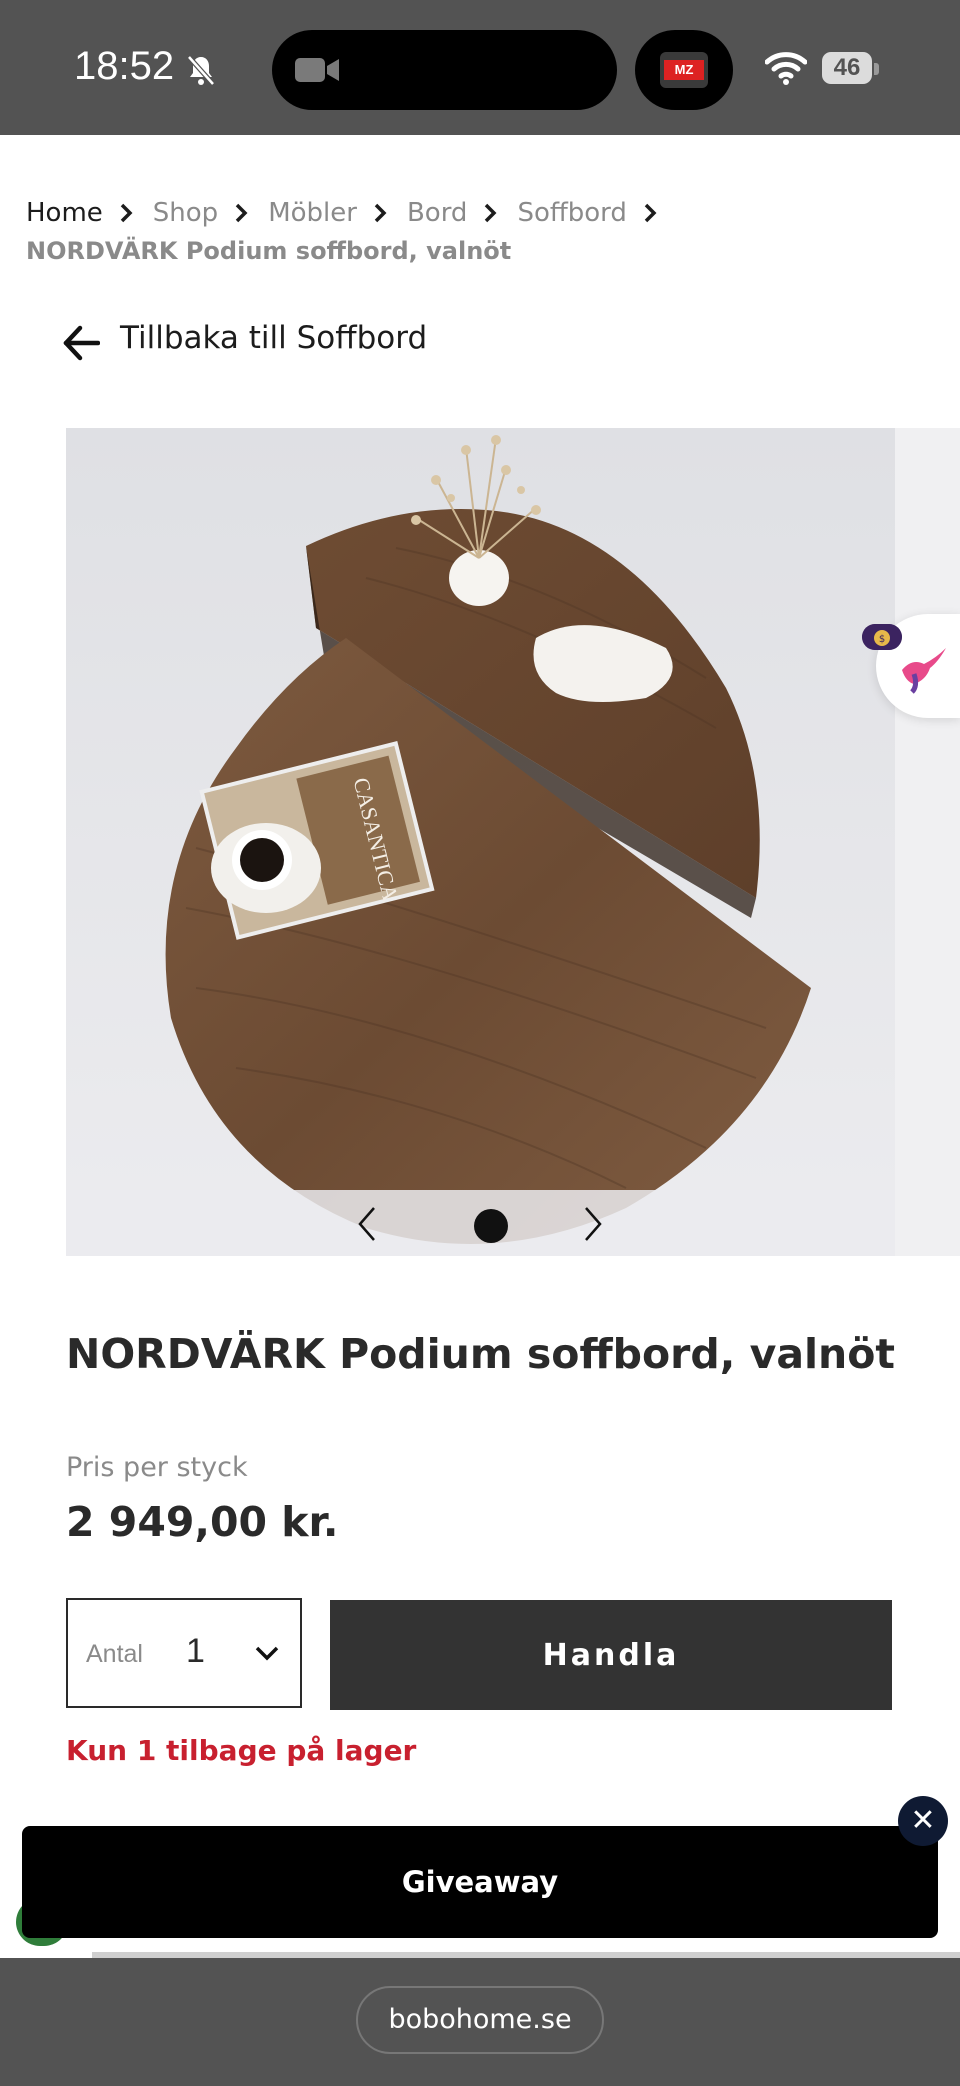  What do you see at coordinates (317, 70) in the screenshot?
I see `video-camera-icon` at bounding box center [317, 70].